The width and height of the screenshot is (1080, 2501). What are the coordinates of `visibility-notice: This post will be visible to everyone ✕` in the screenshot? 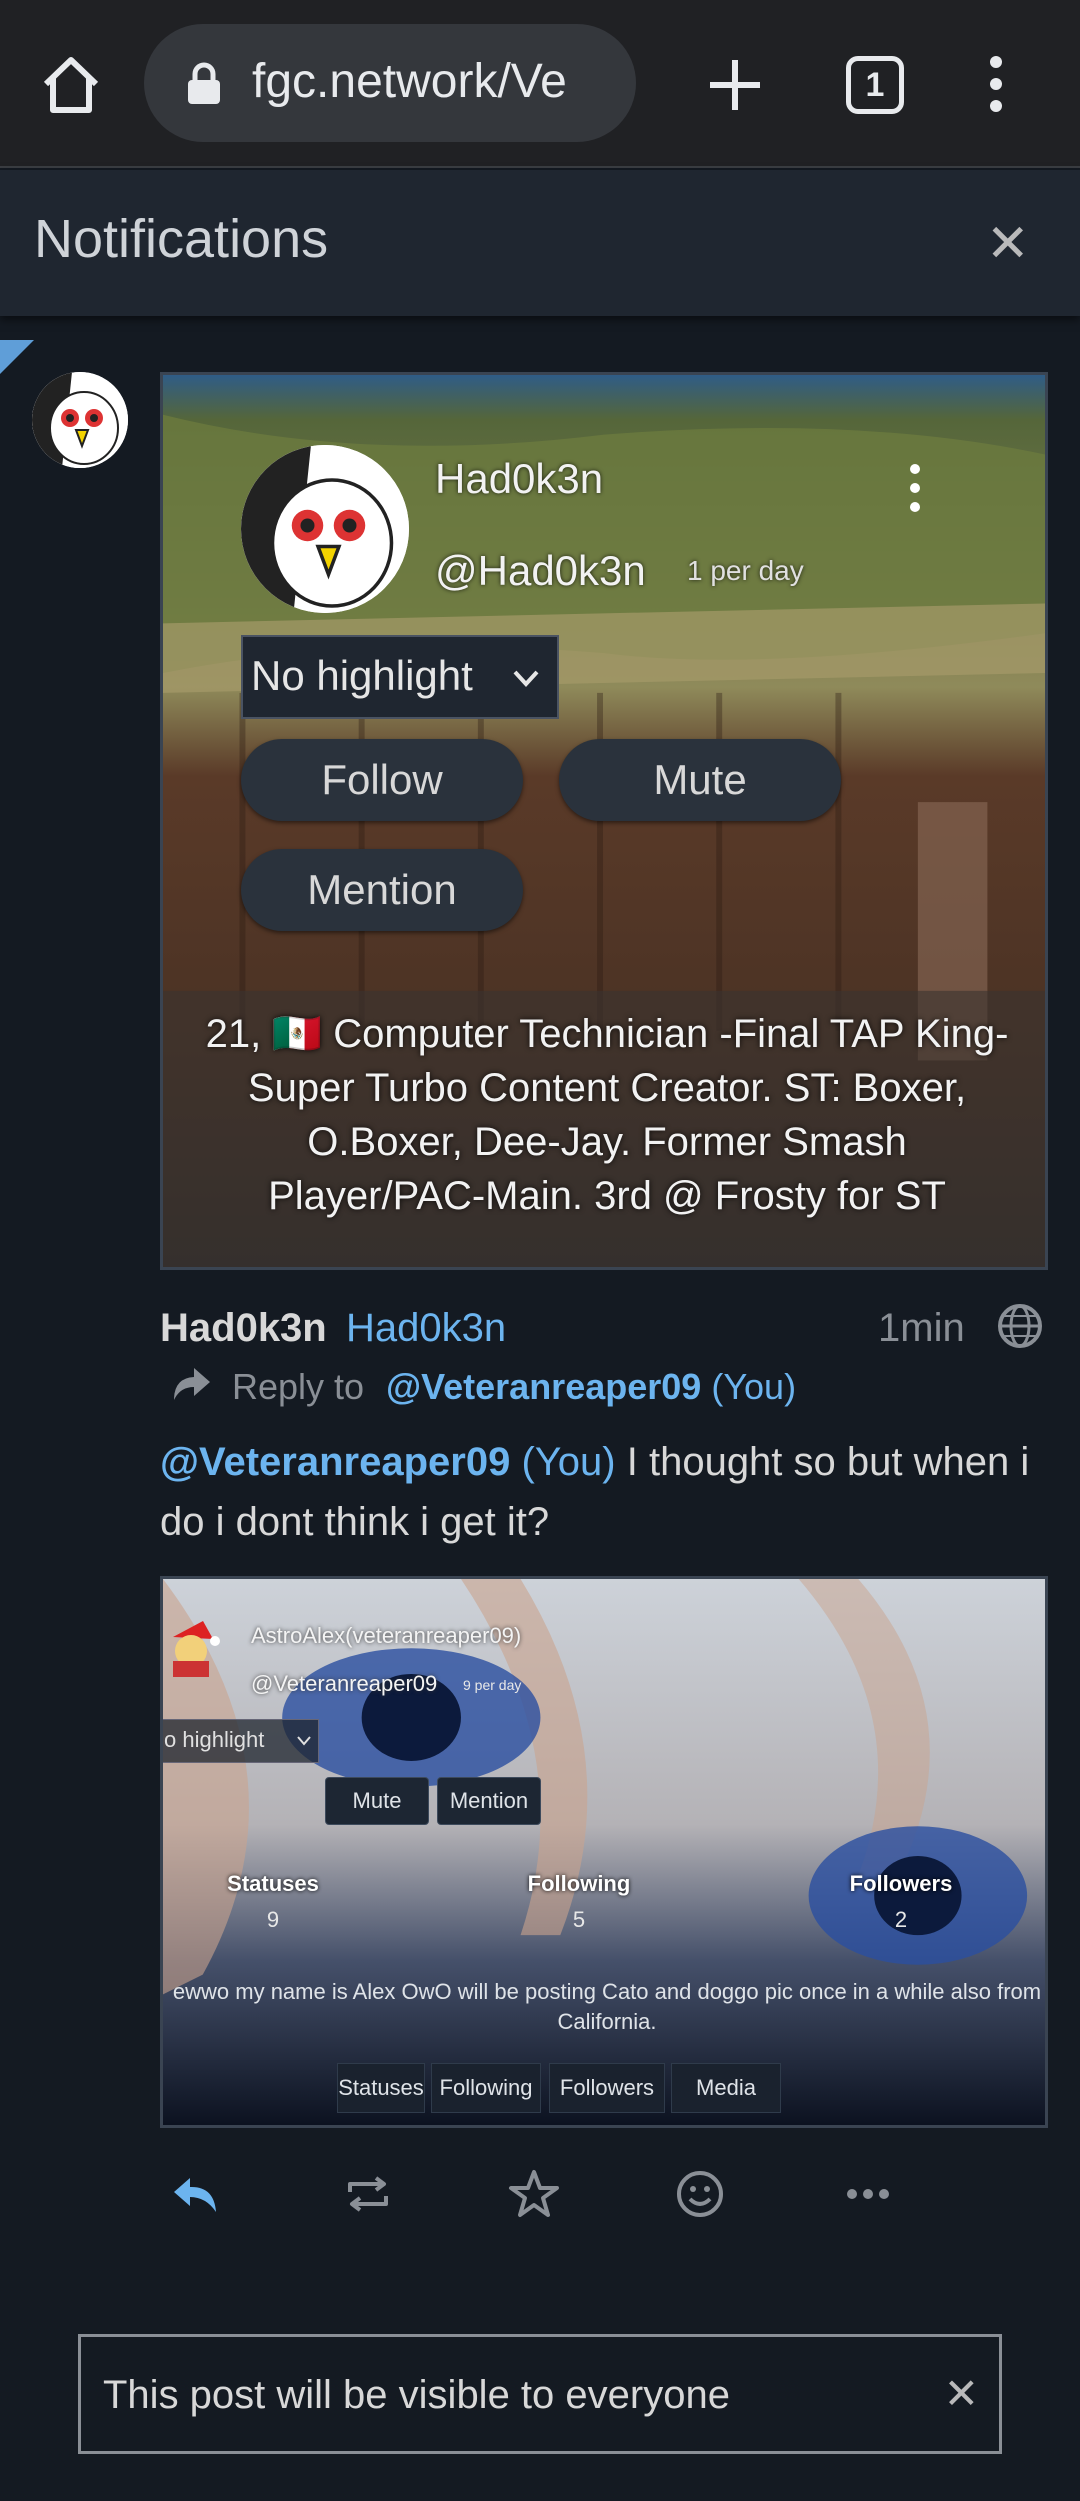 It's located at (540, 2394).